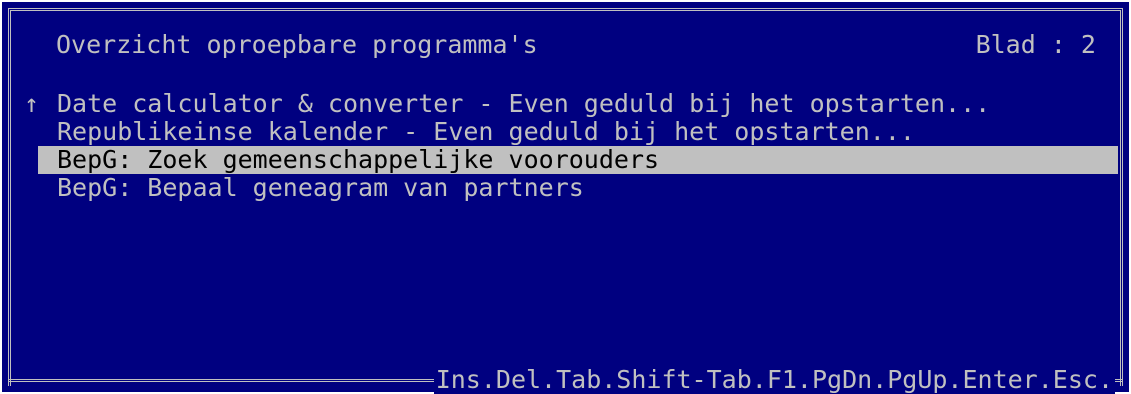 The width and height of the screenshot is (1131, 394). What do you see at coordinates (1035, 44) in the screenshot?
I see `page-indicator: Blad : 2` at bounding box center [1035, 44].